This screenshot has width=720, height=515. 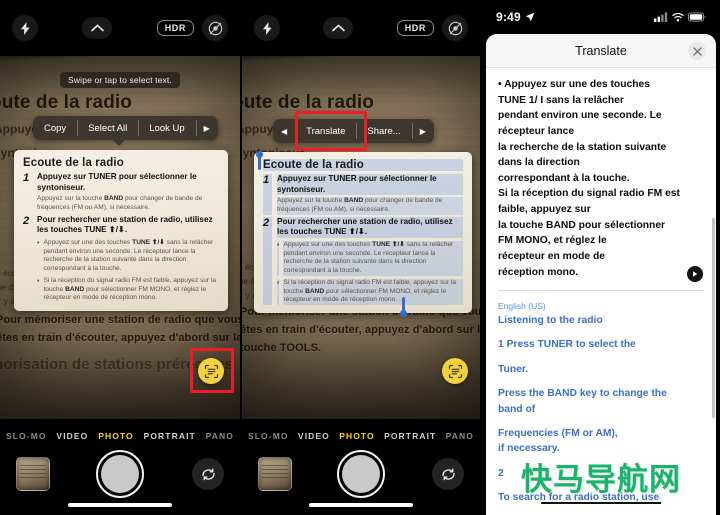 I want to click on out-line: Listening to the radio, so click(x=550, y=320).